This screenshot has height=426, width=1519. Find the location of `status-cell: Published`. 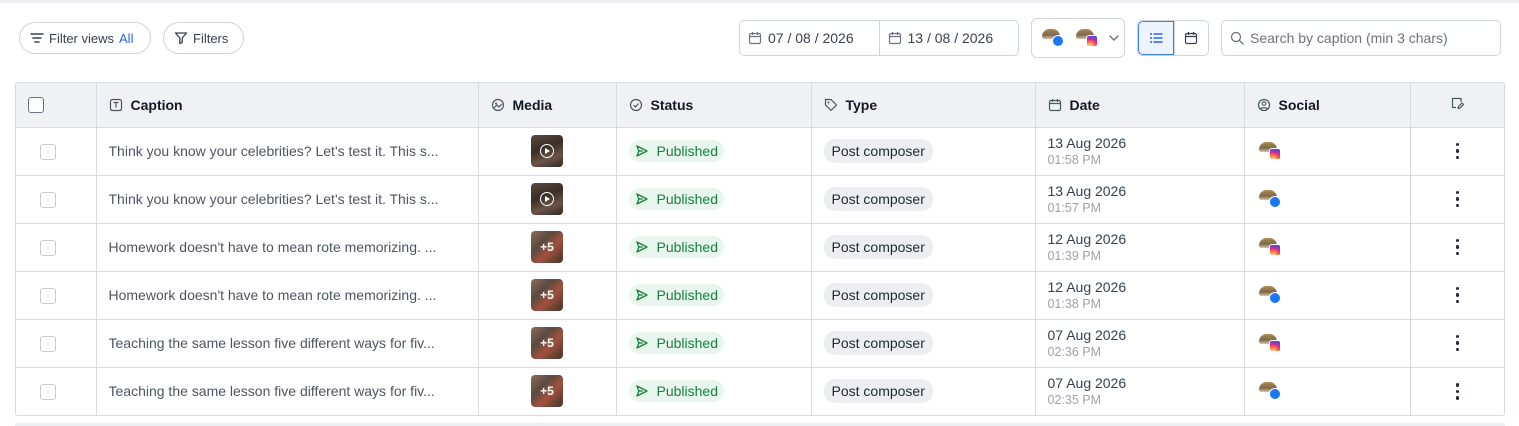

status-cell: Published is located at coordinates (714, 295).